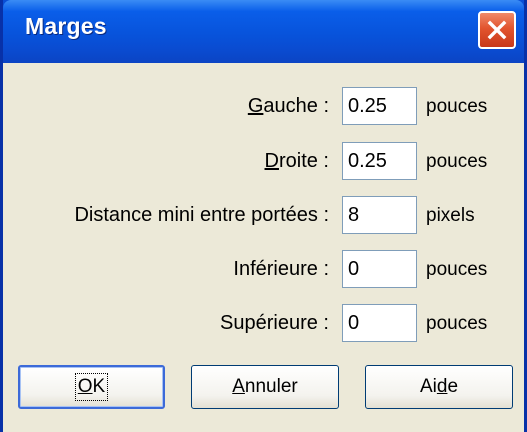  I want to click on field-row-right: Droite : pouces, so click(263, 162).